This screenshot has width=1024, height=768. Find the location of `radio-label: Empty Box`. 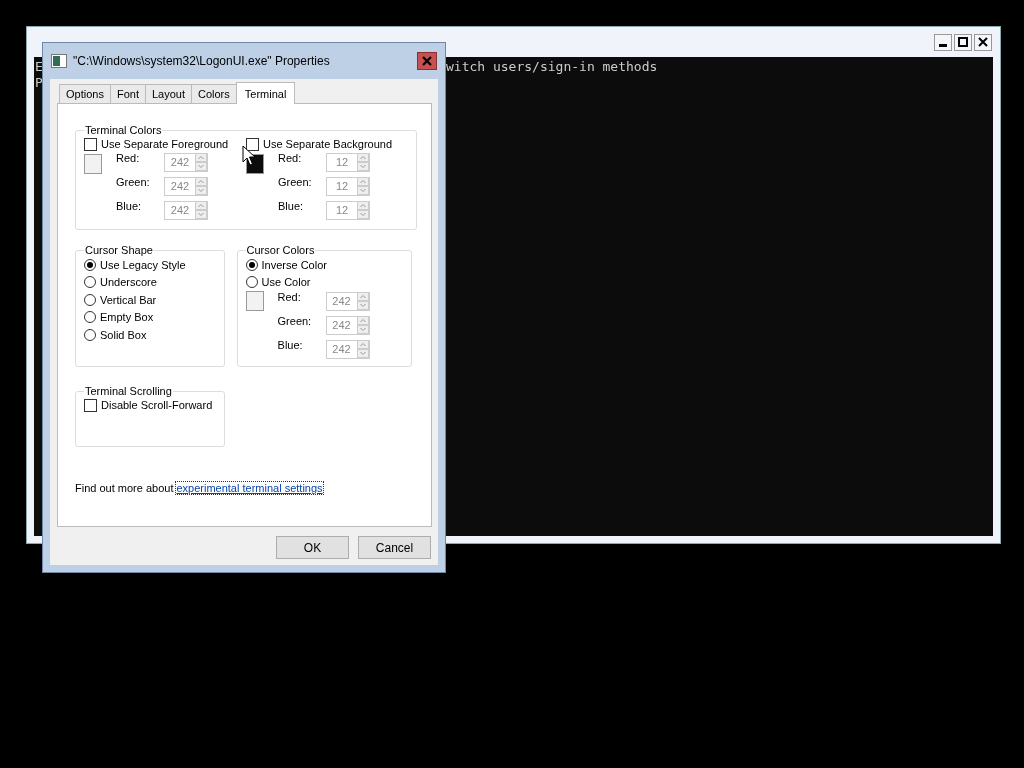

radio-label: Empty Box is located at coordinates (127, 317).